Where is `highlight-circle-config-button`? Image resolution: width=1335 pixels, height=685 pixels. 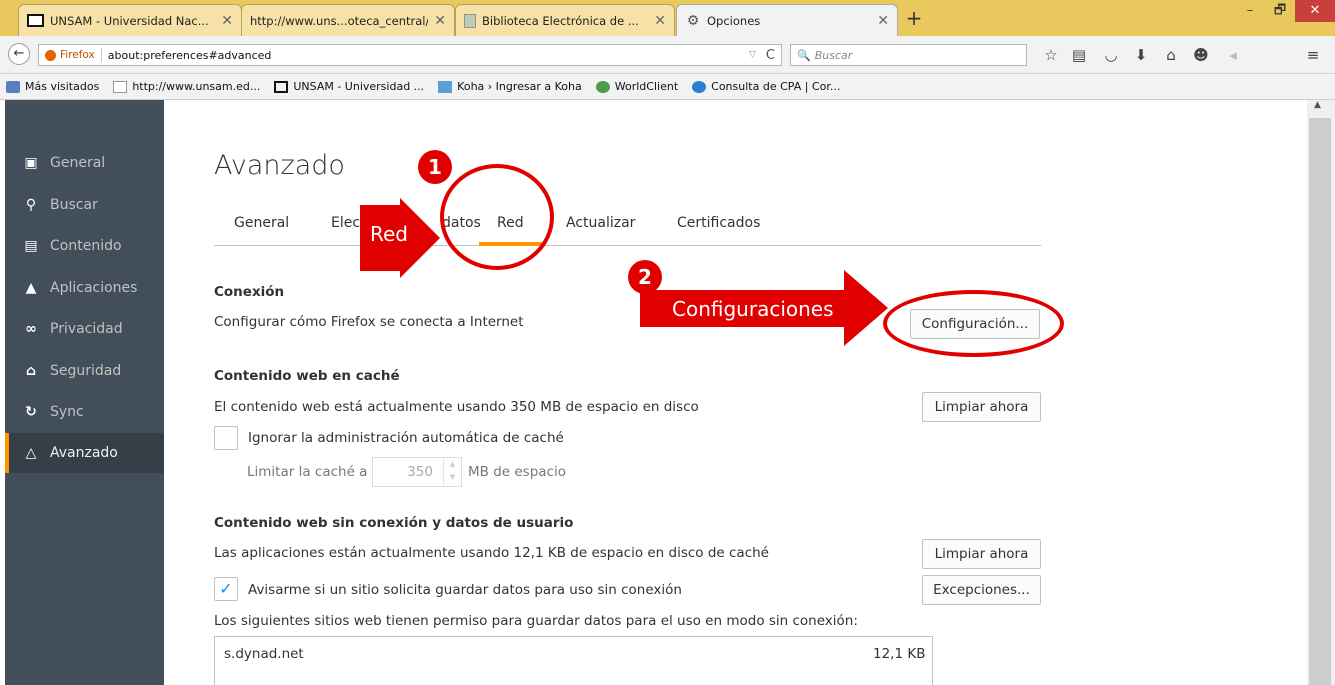 highlight-circle-config-button is located at coordinates (973, 323).